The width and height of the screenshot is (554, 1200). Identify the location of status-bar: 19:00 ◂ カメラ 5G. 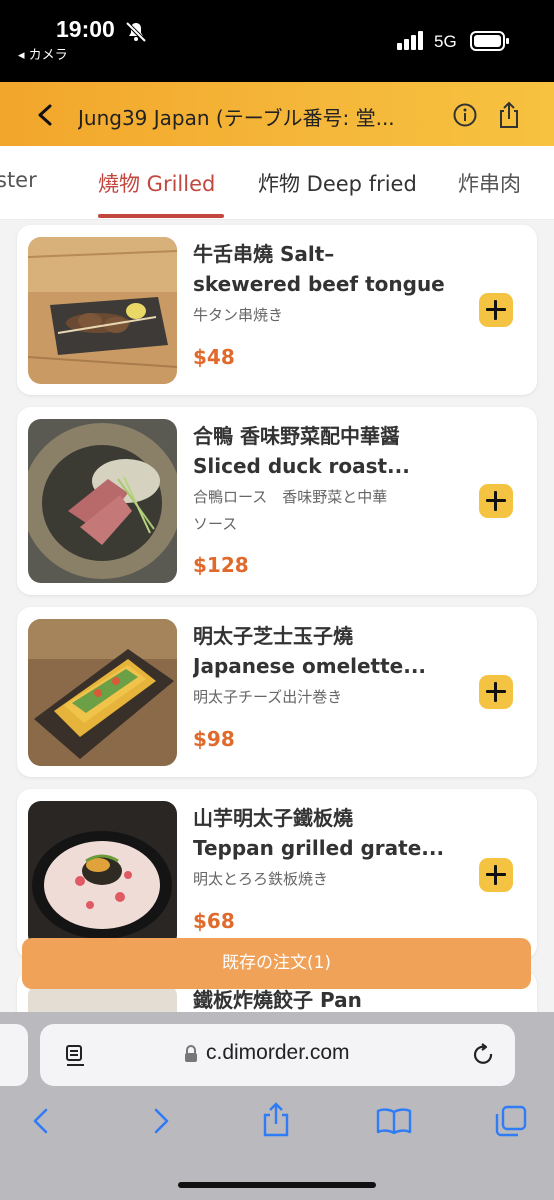
(277, 41).